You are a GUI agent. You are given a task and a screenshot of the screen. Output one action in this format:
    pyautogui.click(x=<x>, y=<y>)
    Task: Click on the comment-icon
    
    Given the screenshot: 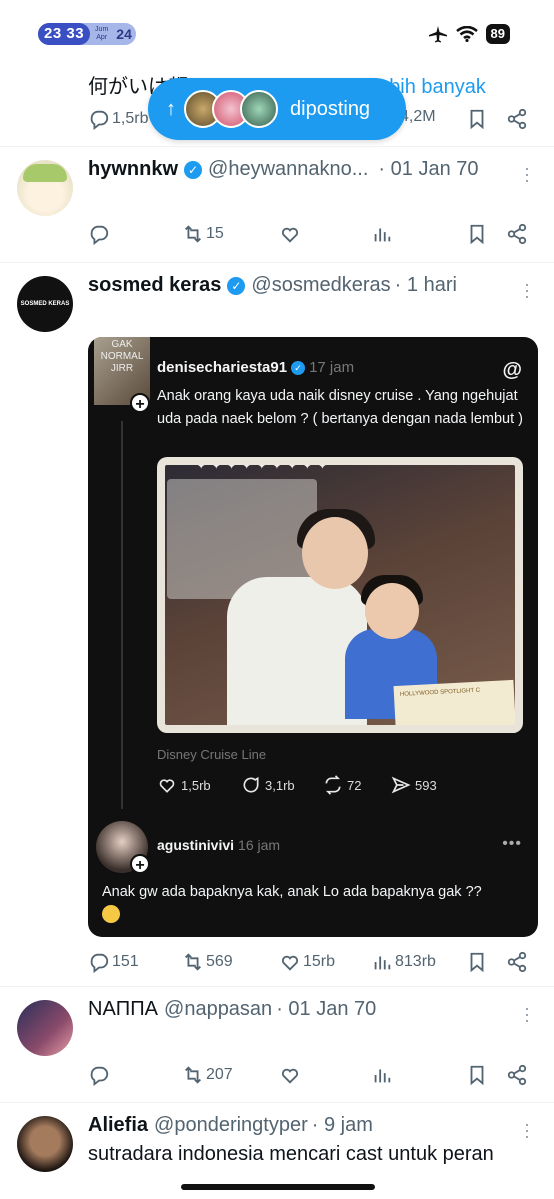 What is the action you would take?
    pyautogui.click(x=251, y=784)
    